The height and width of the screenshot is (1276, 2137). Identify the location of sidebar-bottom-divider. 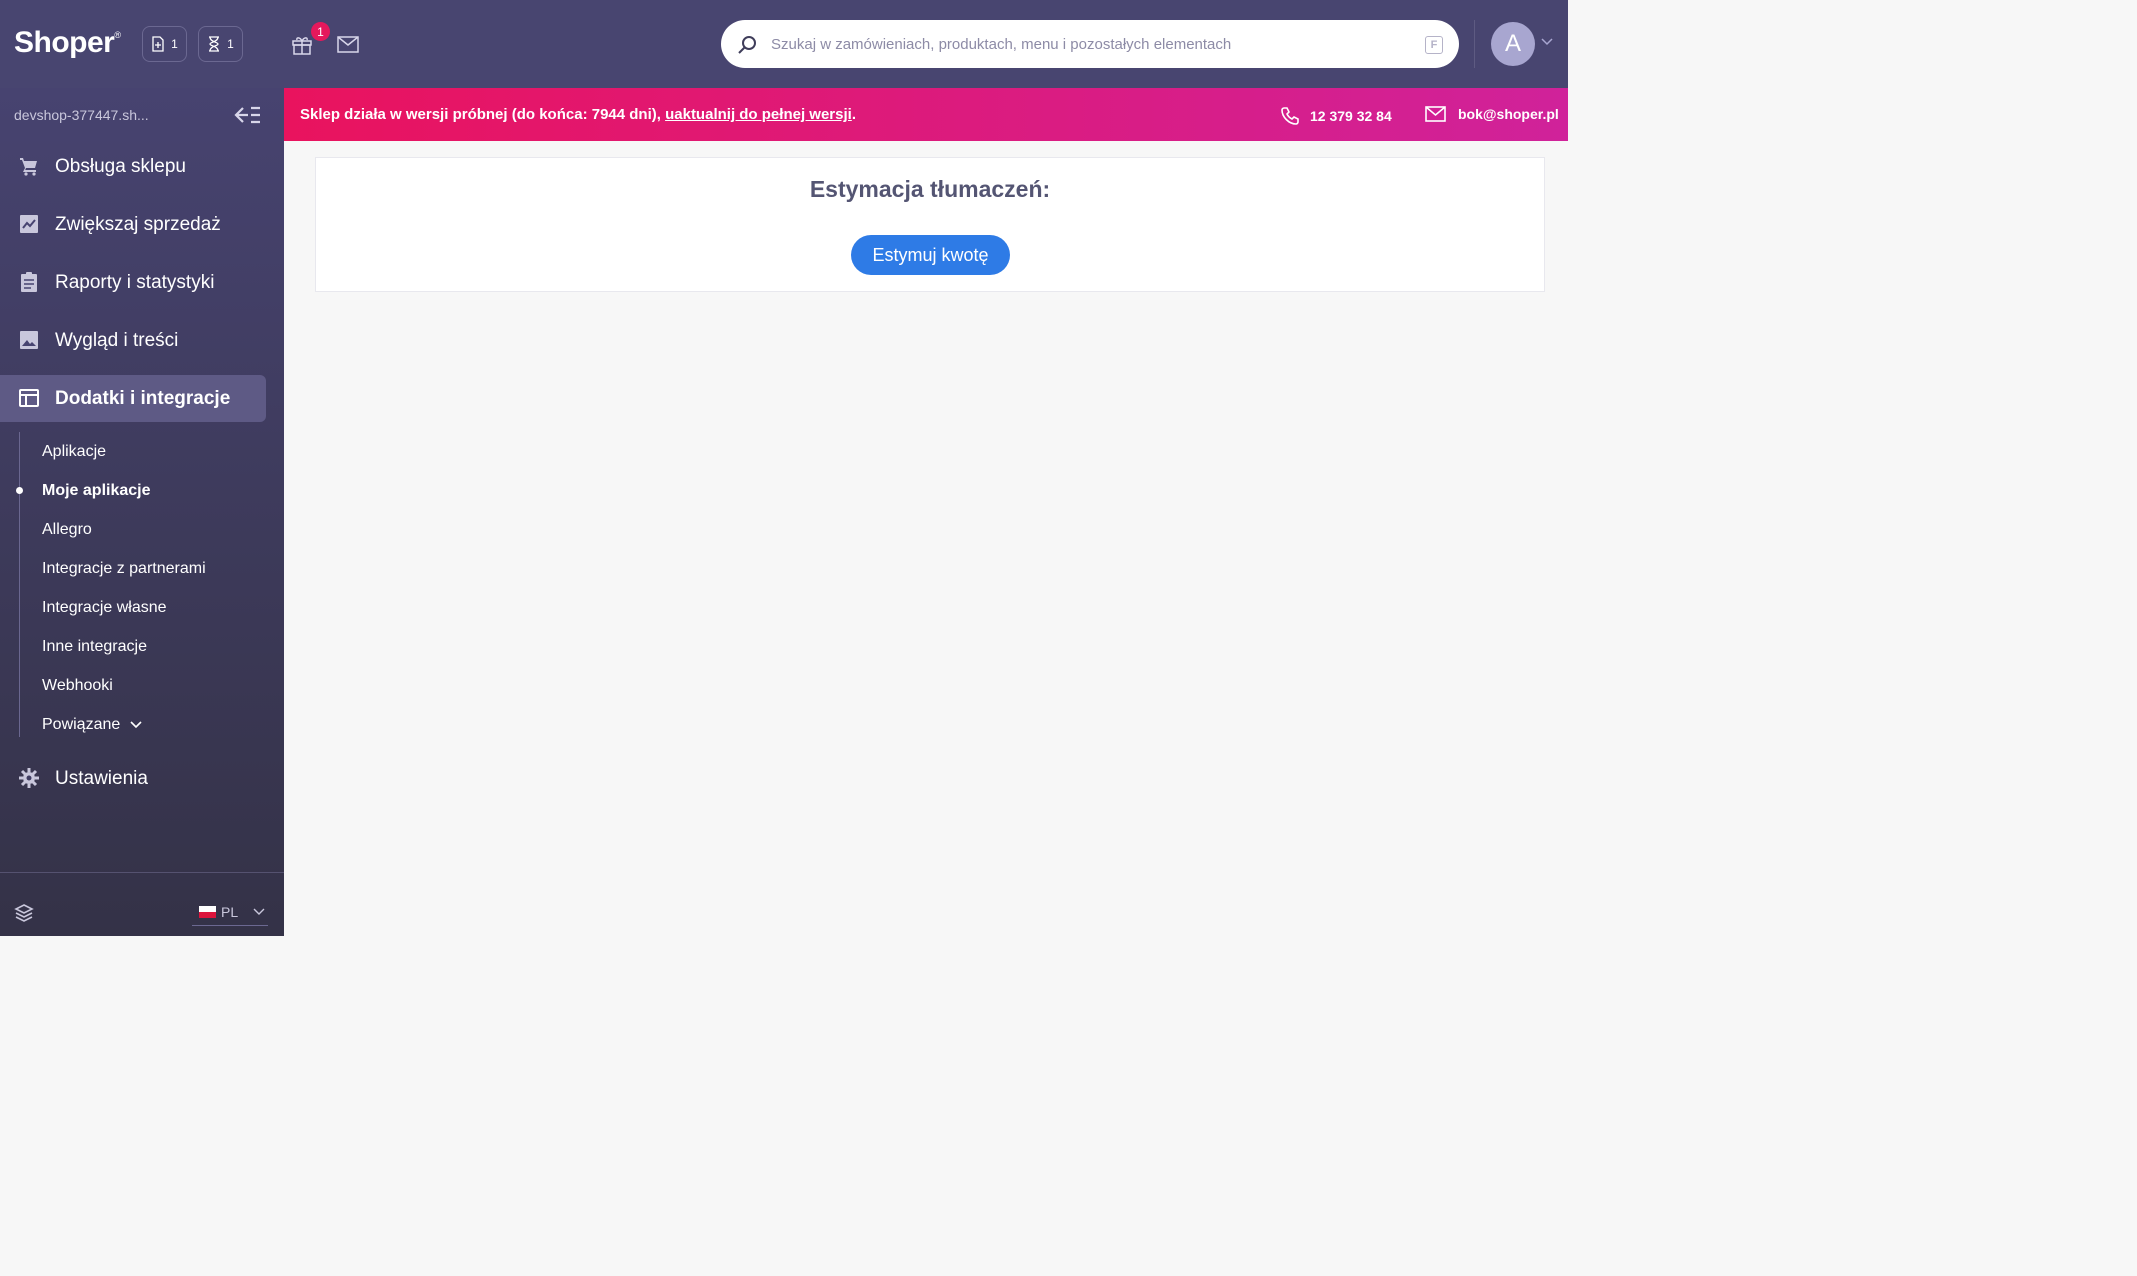
(142, 872).